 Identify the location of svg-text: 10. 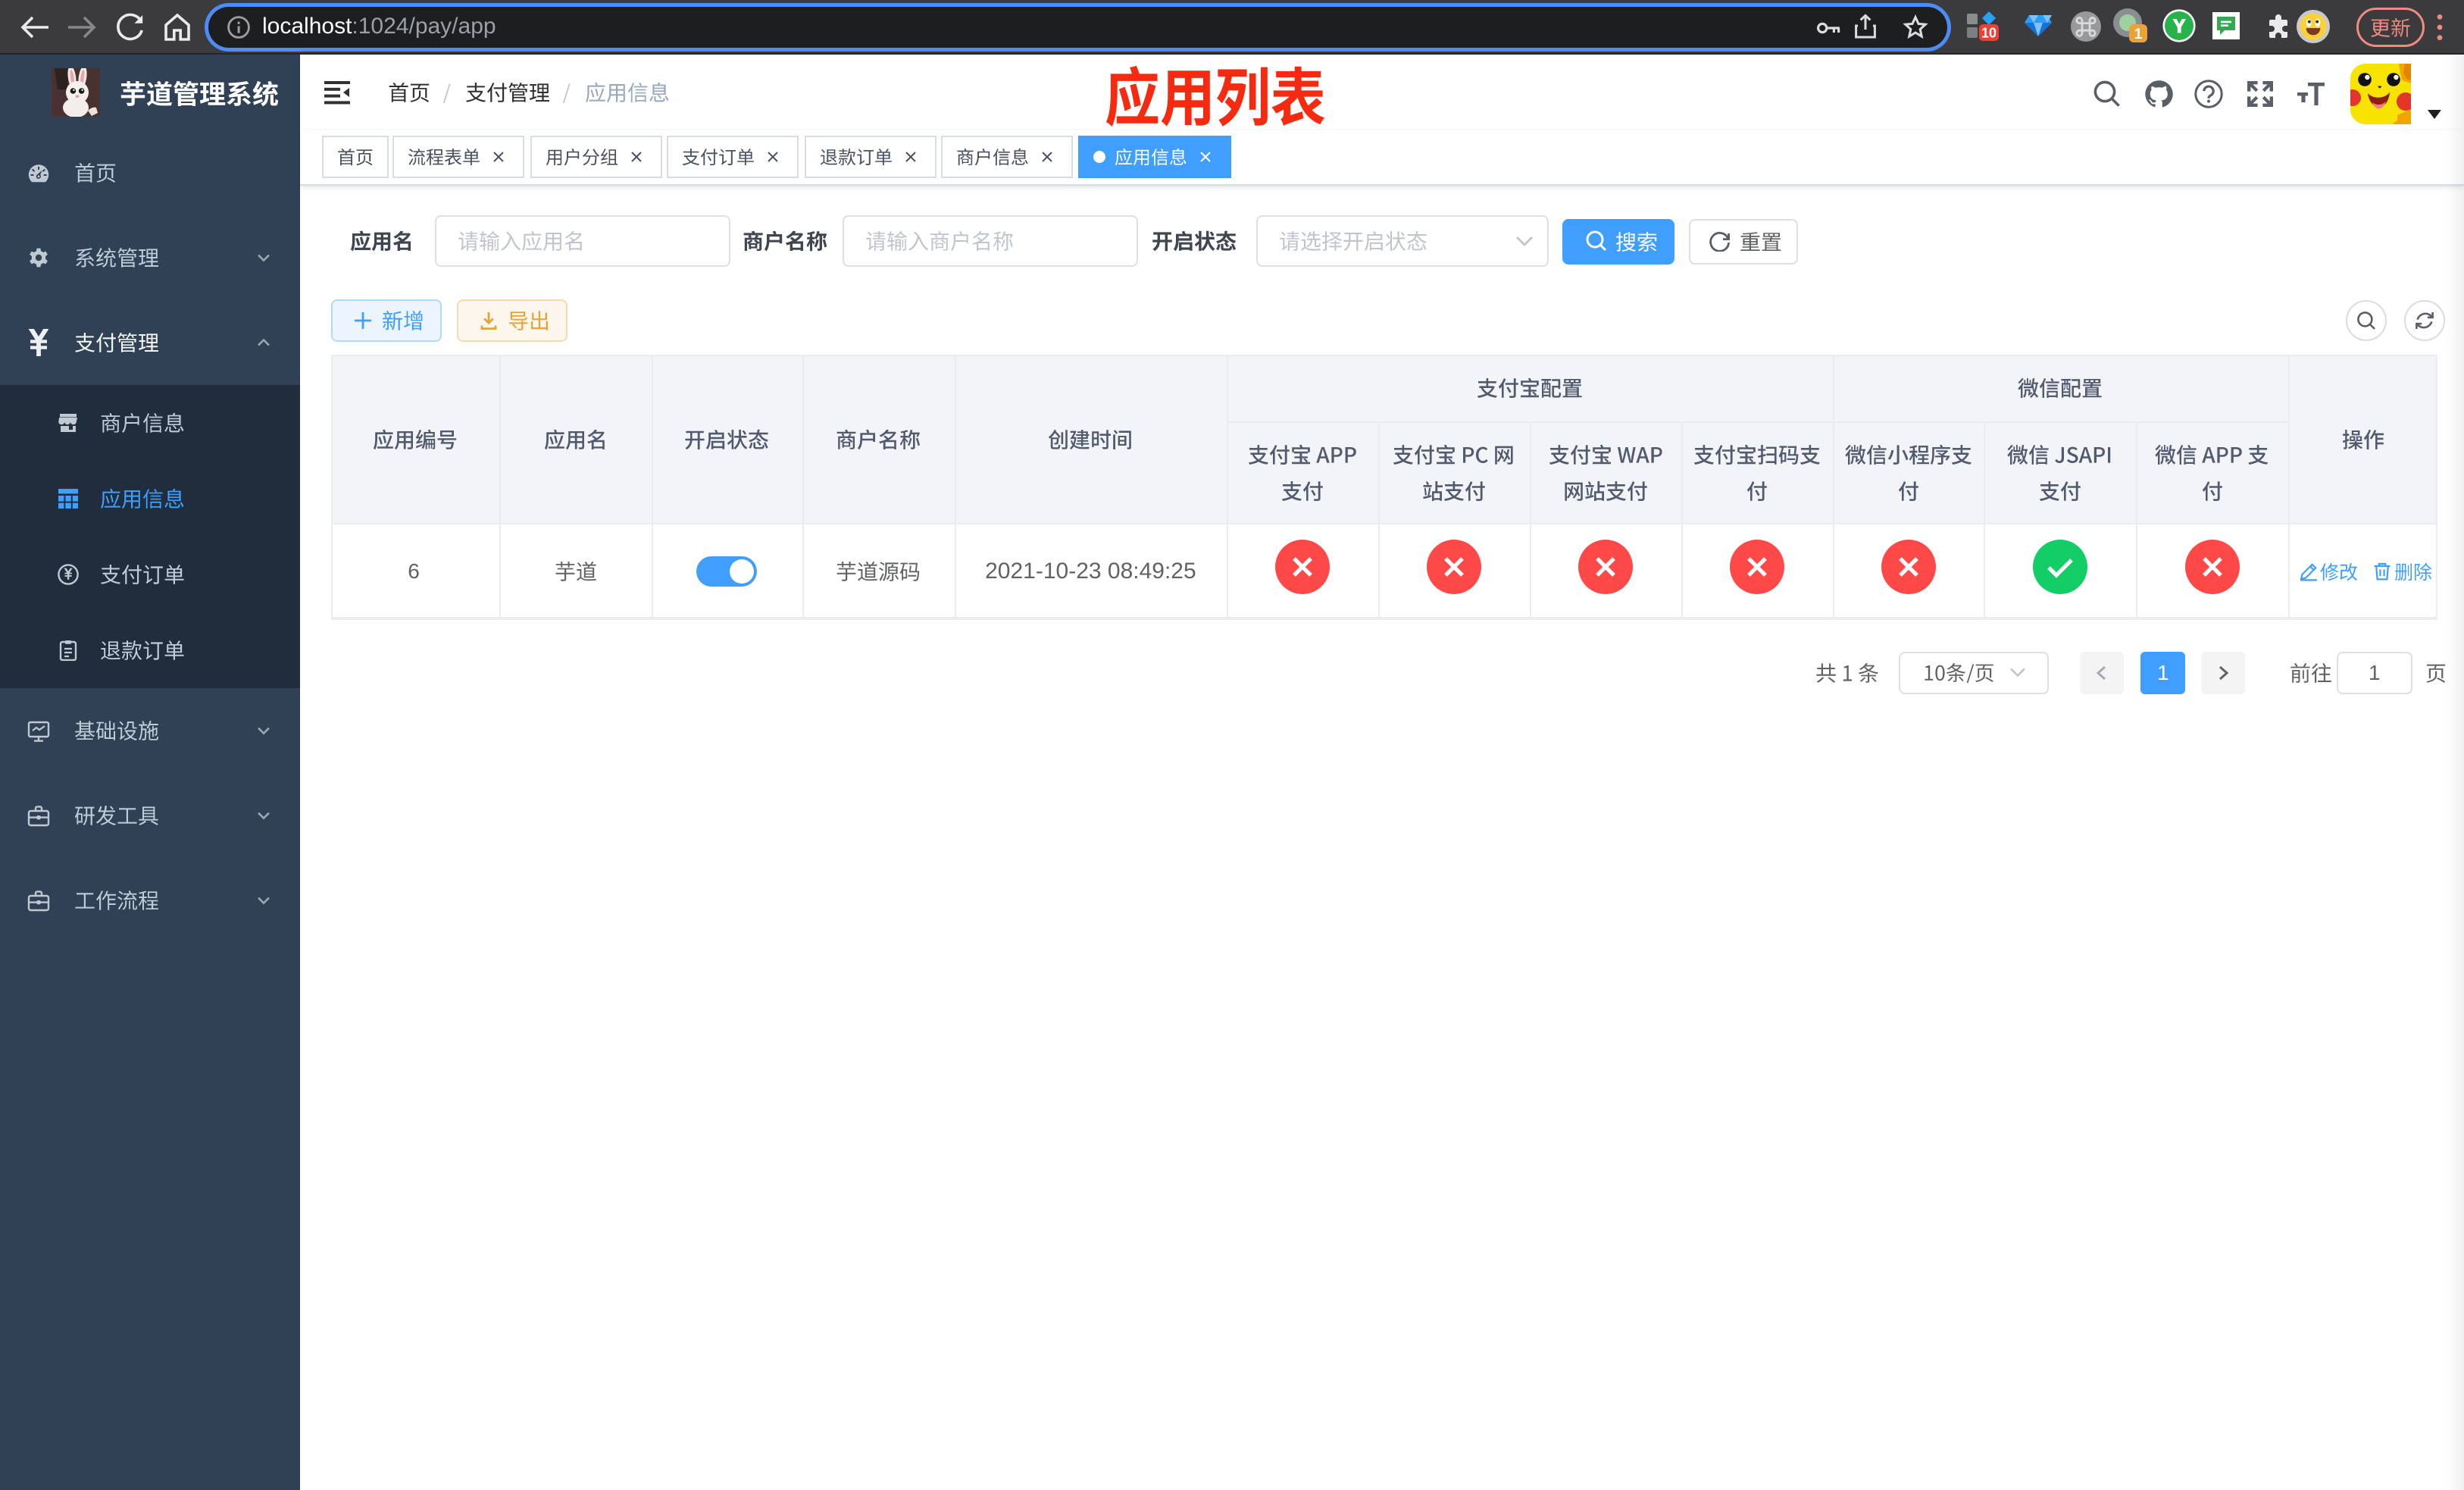
(1989, 32).